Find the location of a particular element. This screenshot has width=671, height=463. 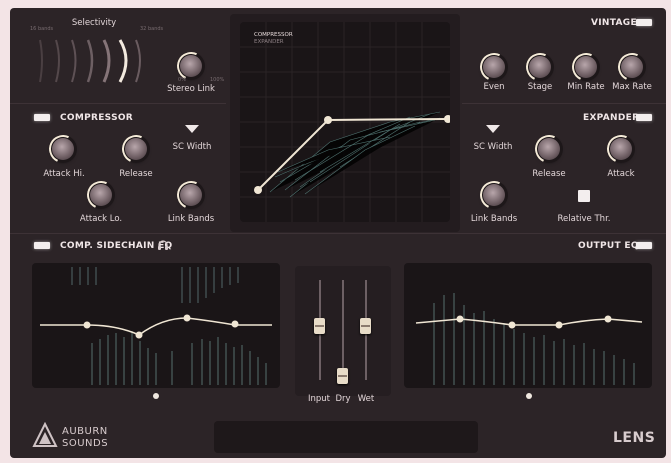

display-mode-compressor: COMPRESSOR is located at coordinates (273, 35).